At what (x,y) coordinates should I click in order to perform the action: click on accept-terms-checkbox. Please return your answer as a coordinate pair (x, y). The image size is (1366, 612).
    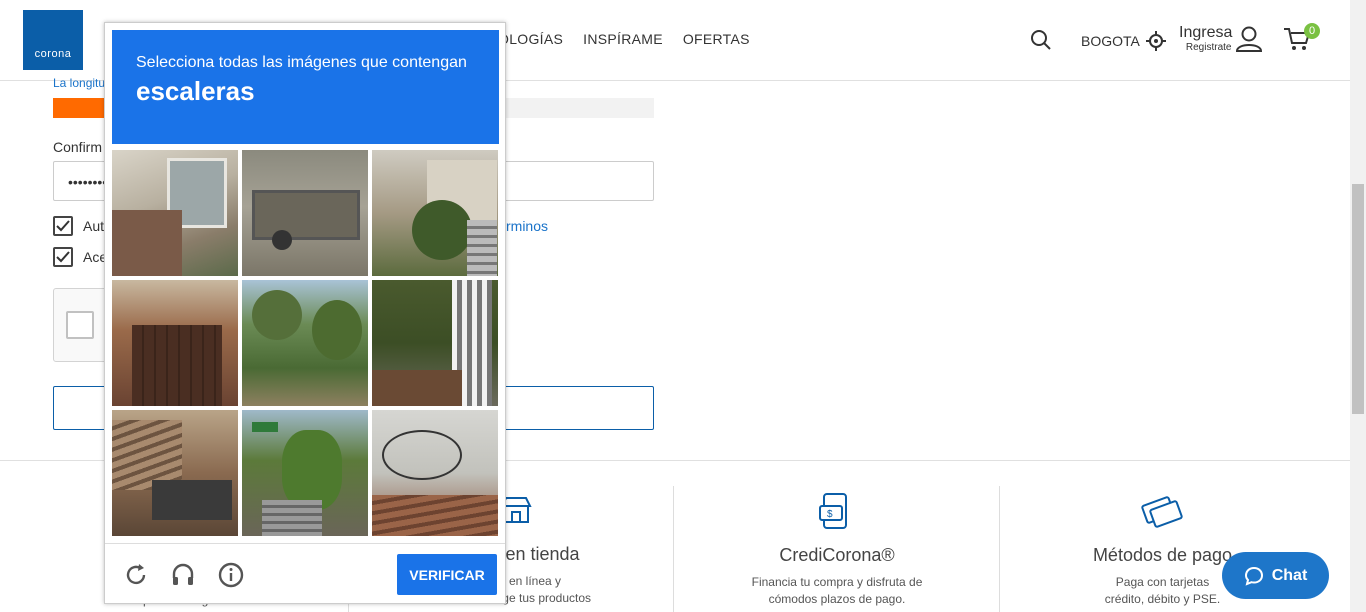
    Looking at the image, I should click on (63, 257).